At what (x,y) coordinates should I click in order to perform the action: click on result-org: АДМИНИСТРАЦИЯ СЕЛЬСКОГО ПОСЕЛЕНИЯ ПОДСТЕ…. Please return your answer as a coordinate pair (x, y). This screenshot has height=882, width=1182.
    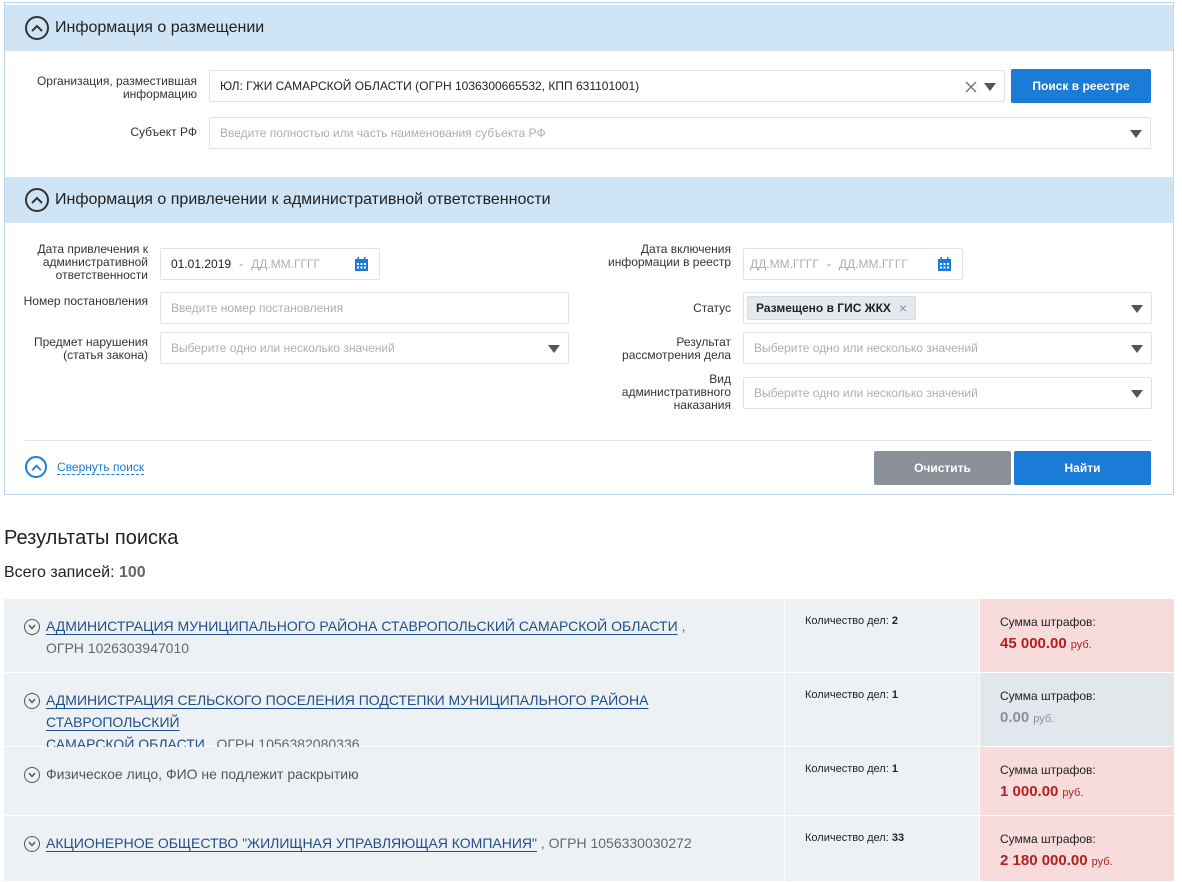
    Looking at the image, I should click on (394, 712).